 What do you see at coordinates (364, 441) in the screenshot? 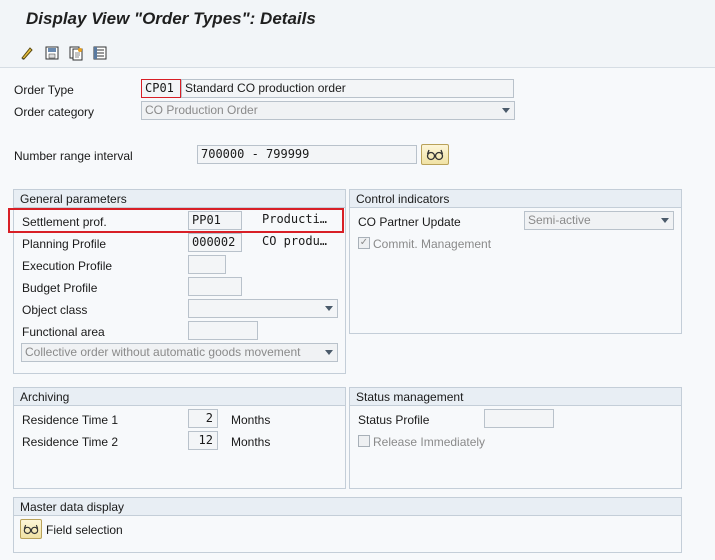
I see `release-immediately-checkbox` at bounding box center [364, 441].